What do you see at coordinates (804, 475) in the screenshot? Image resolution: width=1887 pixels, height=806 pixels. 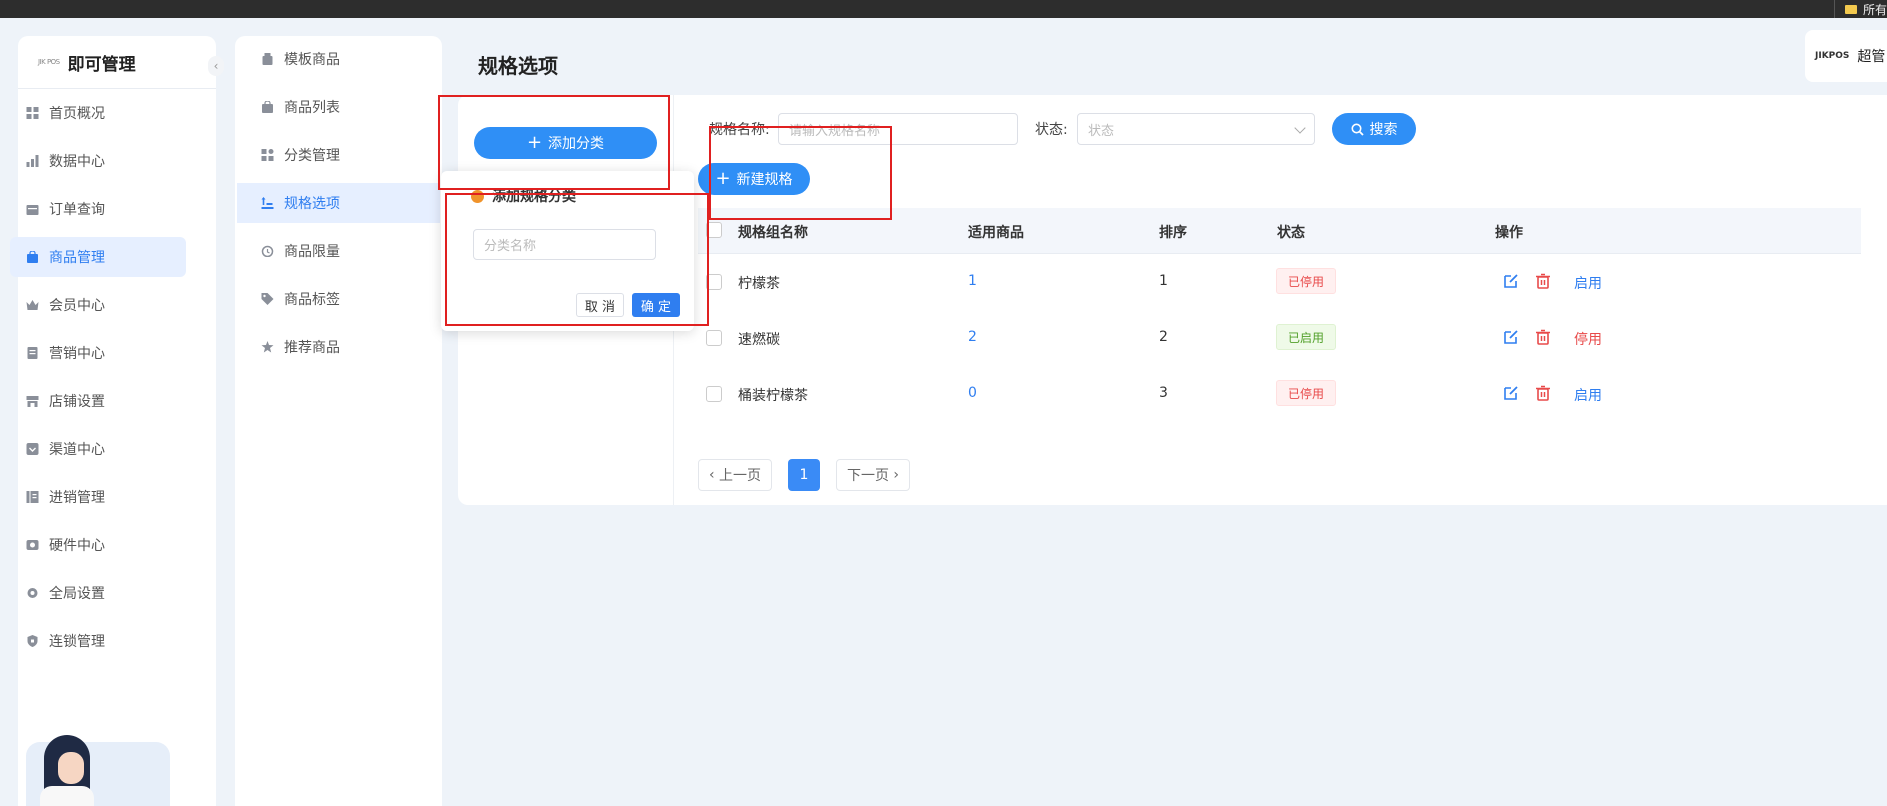 I see `page-number-current: 1` at bounding box center [804, 475].